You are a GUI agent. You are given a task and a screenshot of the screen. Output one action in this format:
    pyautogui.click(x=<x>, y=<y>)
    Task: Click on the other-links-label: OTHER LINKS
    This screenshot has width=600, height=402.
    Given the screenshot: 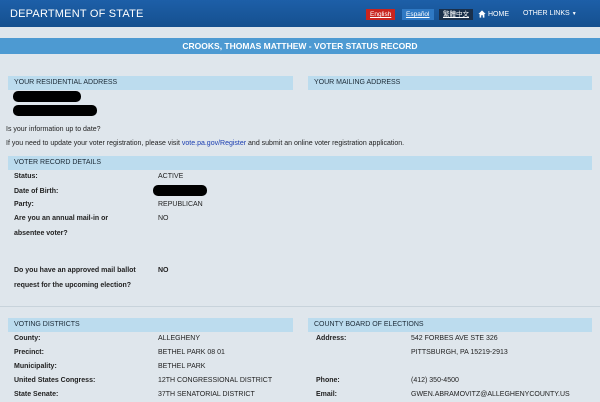 What is the action you would take?
    pyautogui.click(x=546, y=13)
    